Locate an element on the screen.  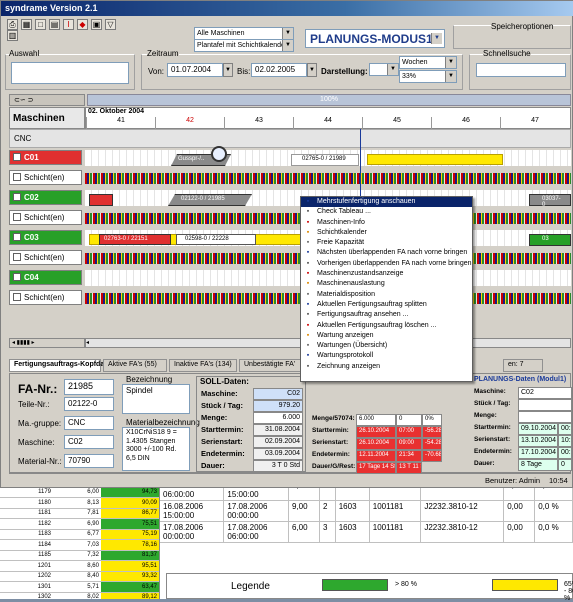
status-bar: Benutzer: Admin 10:54 is located at coordinates (290, 480).